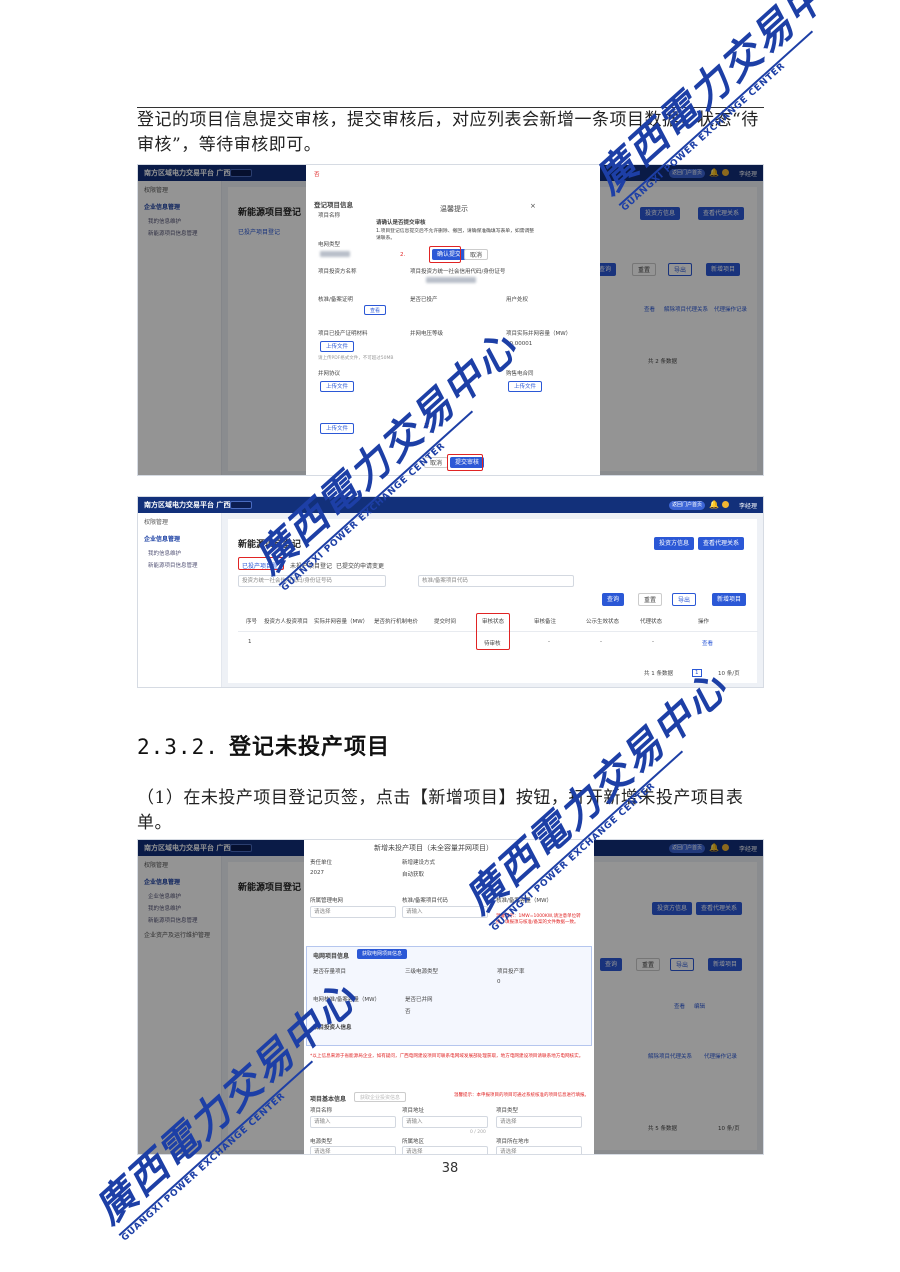  I want to click on approval-view-button: 查看, so click(375, 310).